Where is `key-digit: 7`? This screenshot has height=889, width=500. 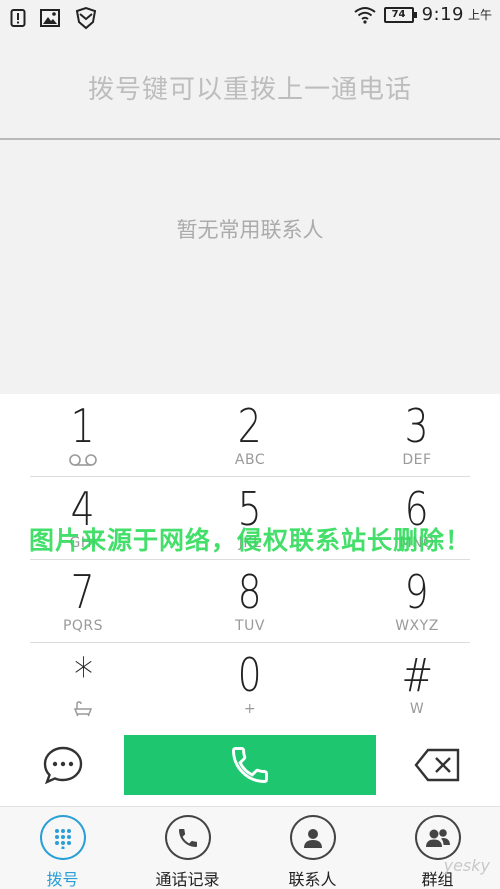 key-digit: 7 is located at coordinates (83, 592).